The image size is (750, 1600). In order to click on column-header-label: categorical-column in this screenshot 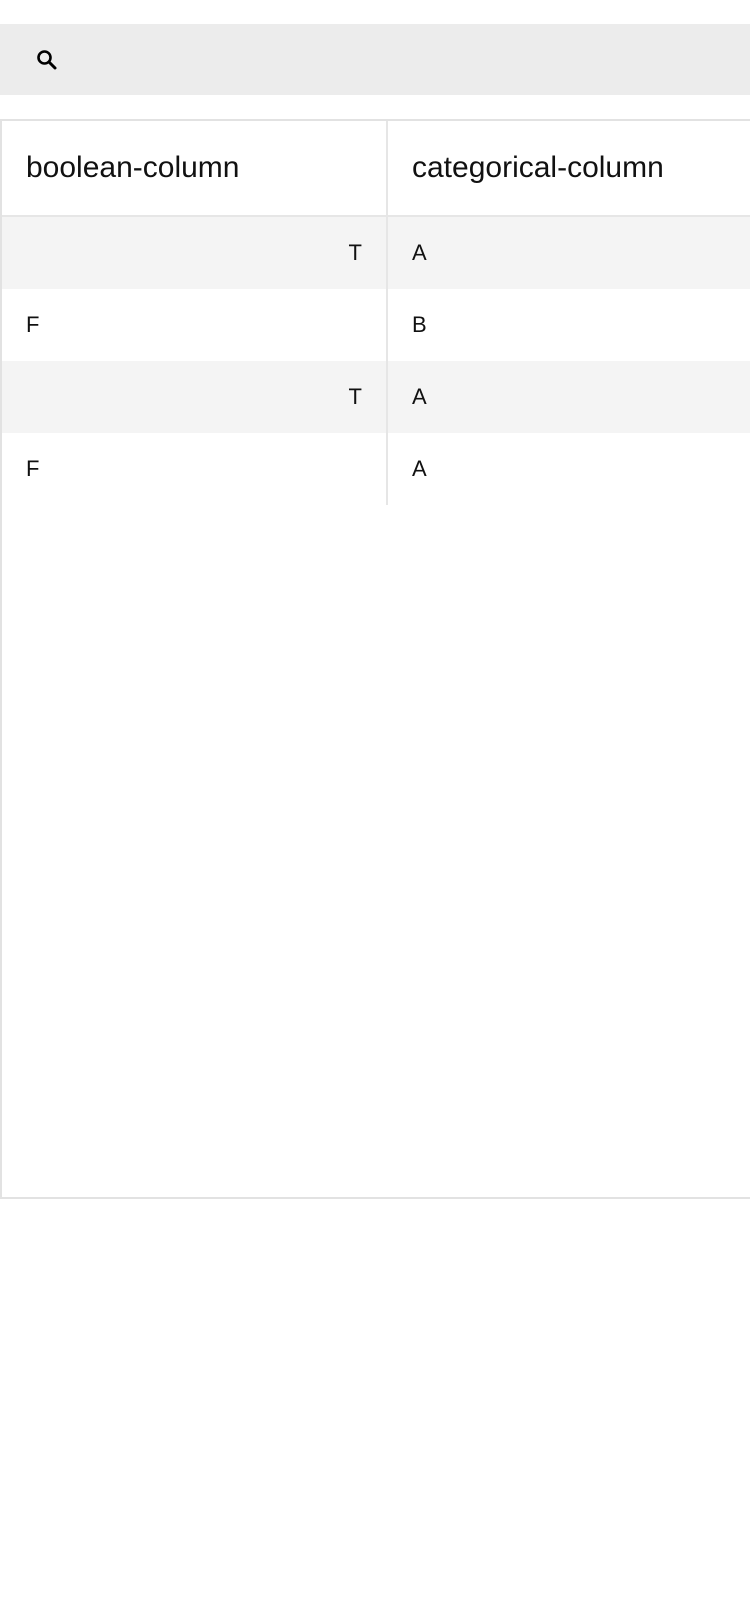, I will do `click(538, 167)`.